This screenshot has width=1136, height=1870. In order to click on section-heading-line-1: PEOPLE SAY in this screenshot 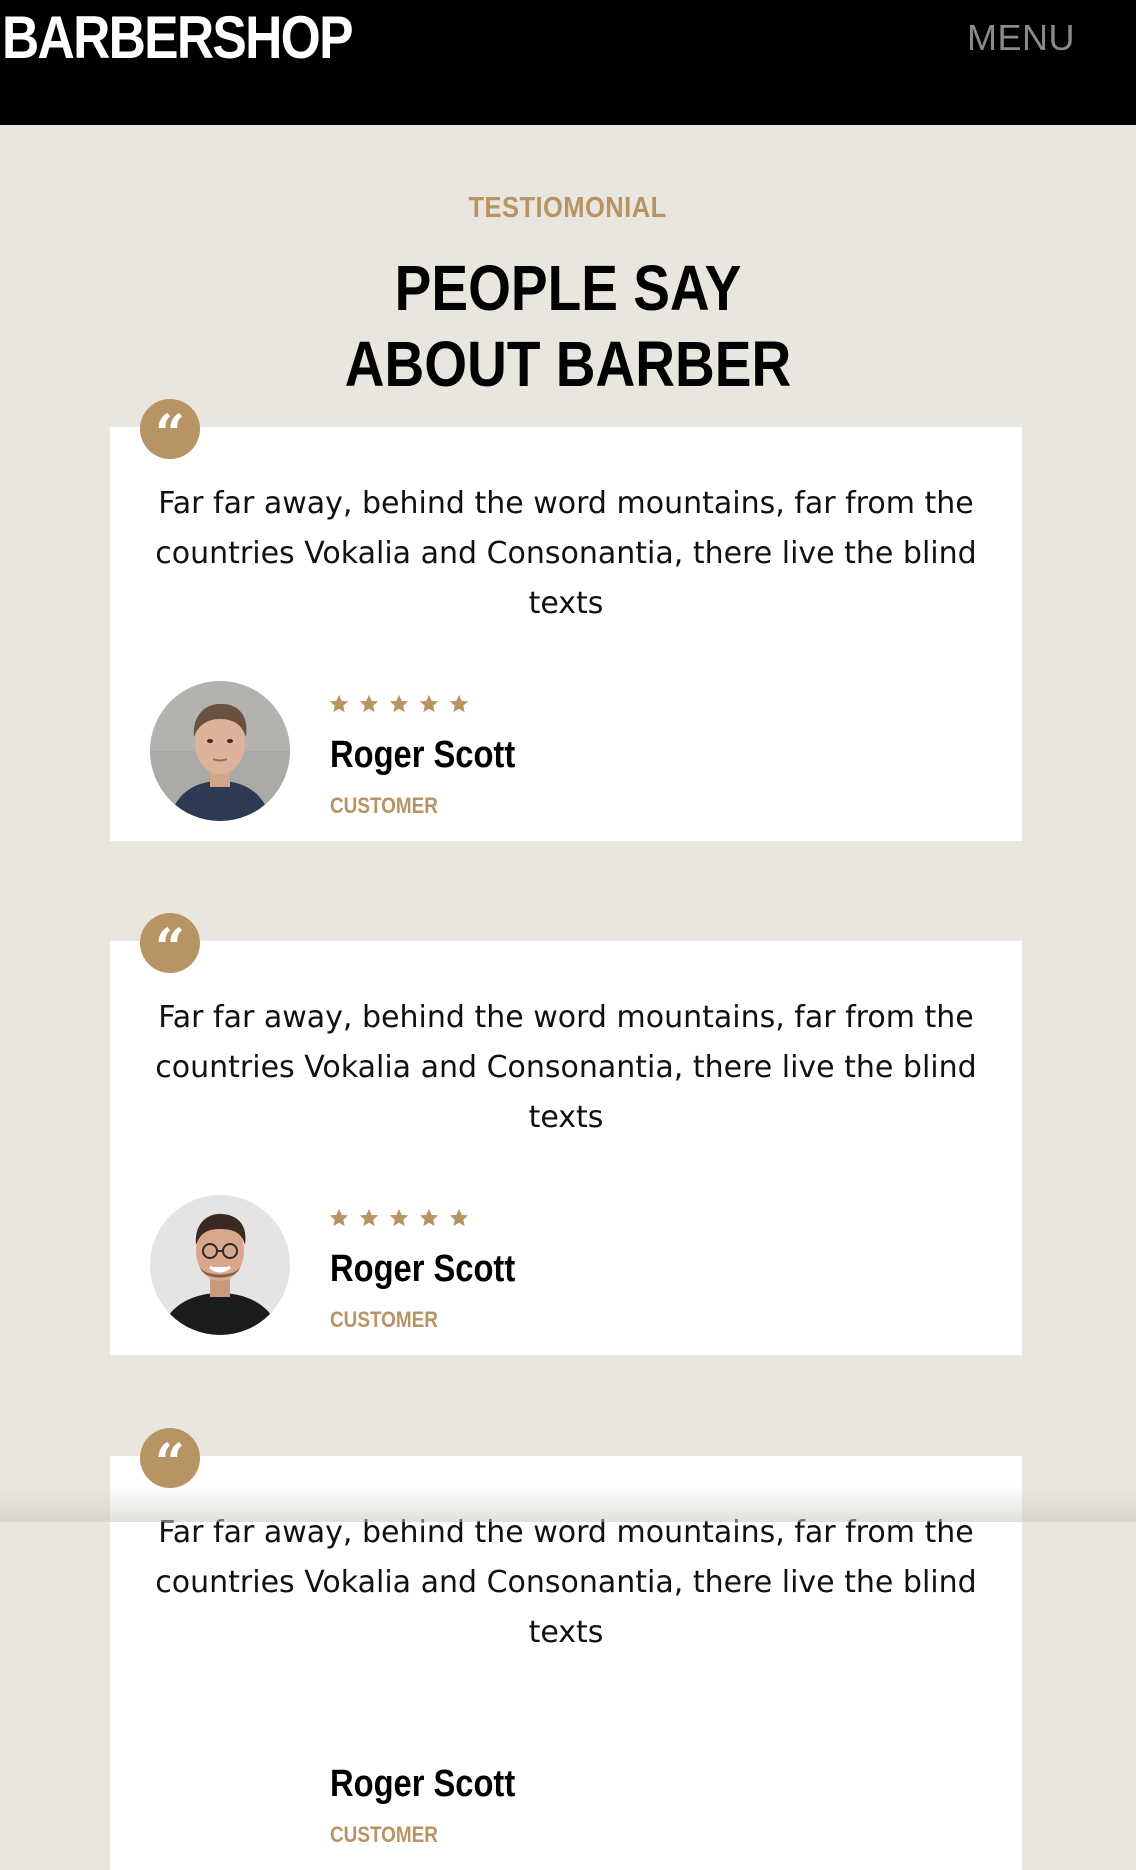, I will do `click(568, 288)`.